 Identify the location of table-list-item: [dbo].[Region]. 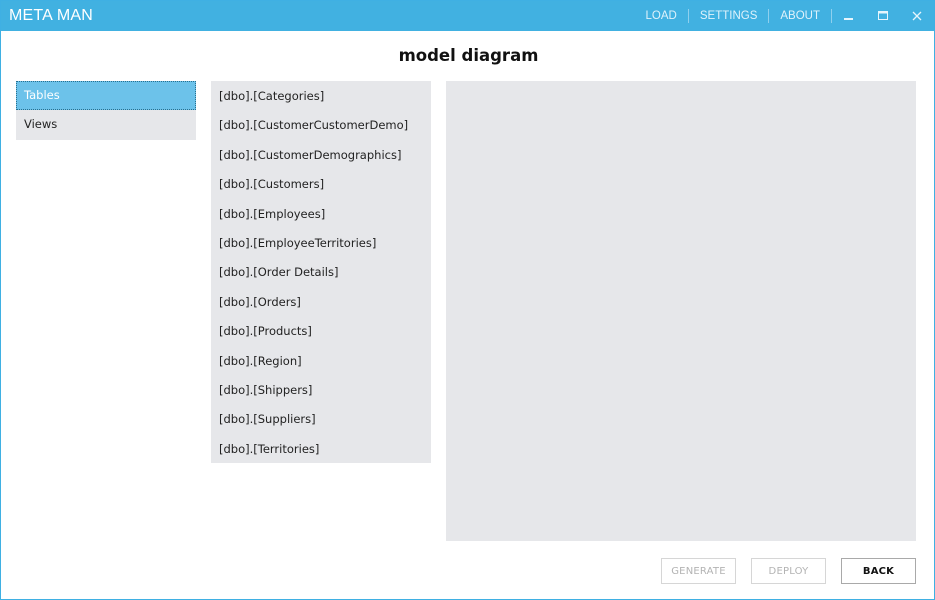
(321, 361).